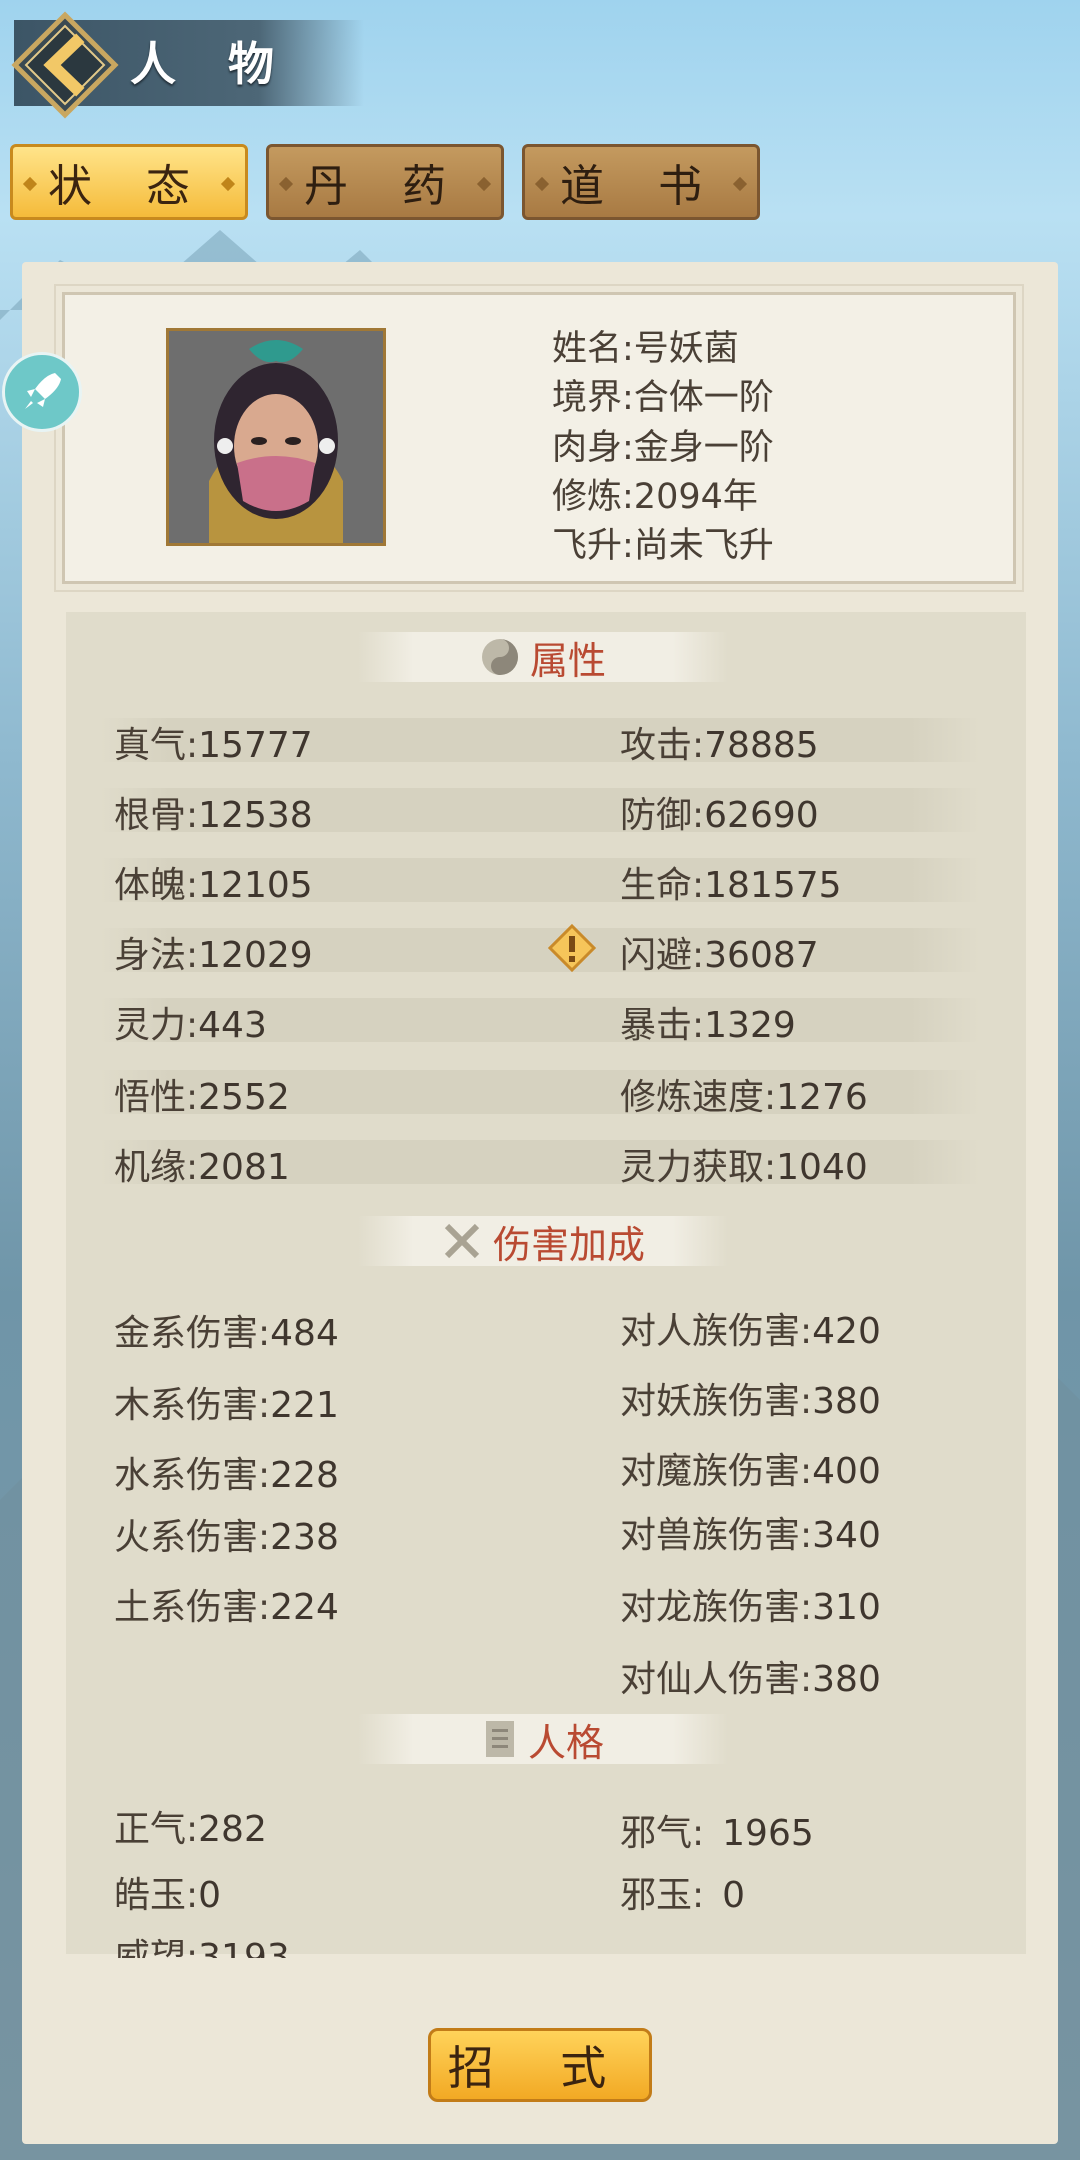 This screenshot has width=1080, height=2160. Describe the element at coordinates (192, 1333) in the screenshot. I see `stat-label: 金系伤害:` at that location.